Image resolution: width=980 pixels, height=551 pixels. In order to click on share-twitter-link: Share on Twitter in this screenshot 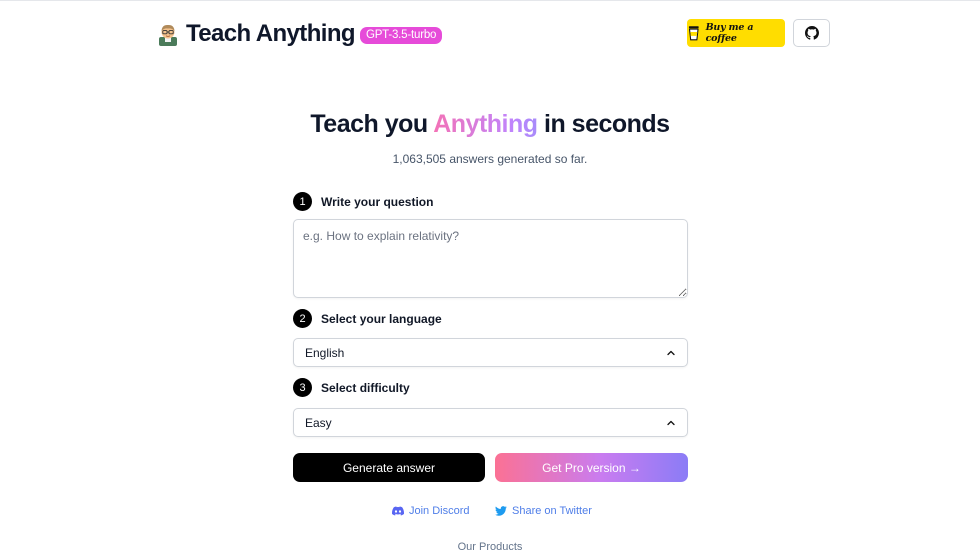, I will do `click(543, 511)`.